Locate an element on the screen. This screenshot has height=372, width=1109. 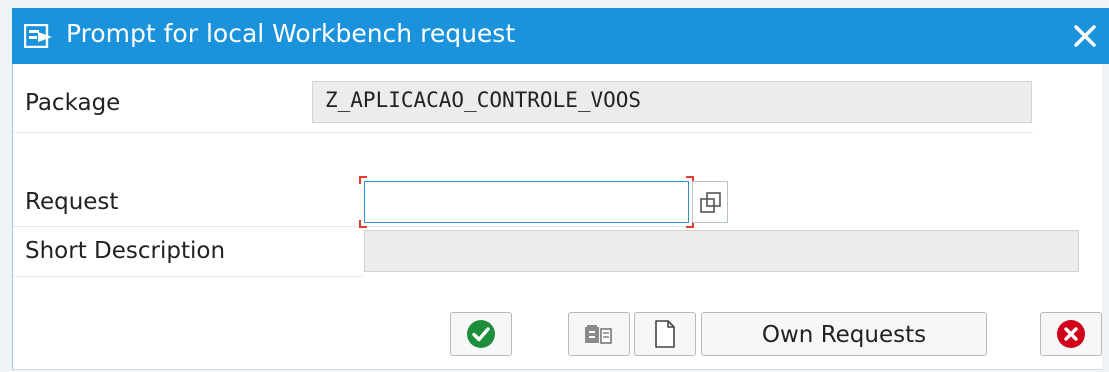
checkmark-icon is located at coordinates (481, 334).